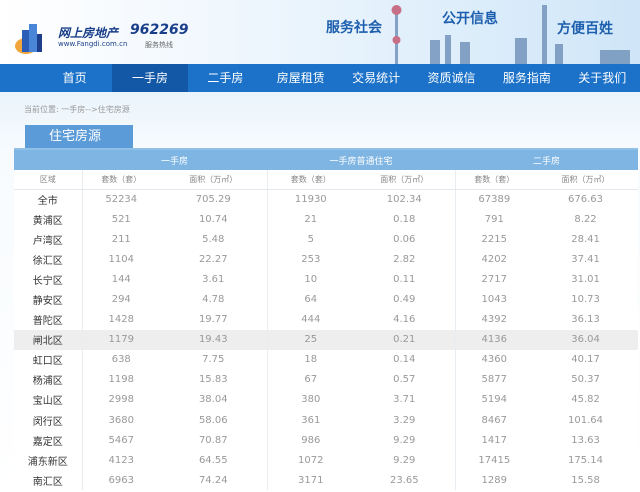 Image resolution: width=640 pixels, height=492 pixels. I want to click on table-row: 嘉定区 5467 70.87 986 9.29 1417 13.63, so click(326, 440).